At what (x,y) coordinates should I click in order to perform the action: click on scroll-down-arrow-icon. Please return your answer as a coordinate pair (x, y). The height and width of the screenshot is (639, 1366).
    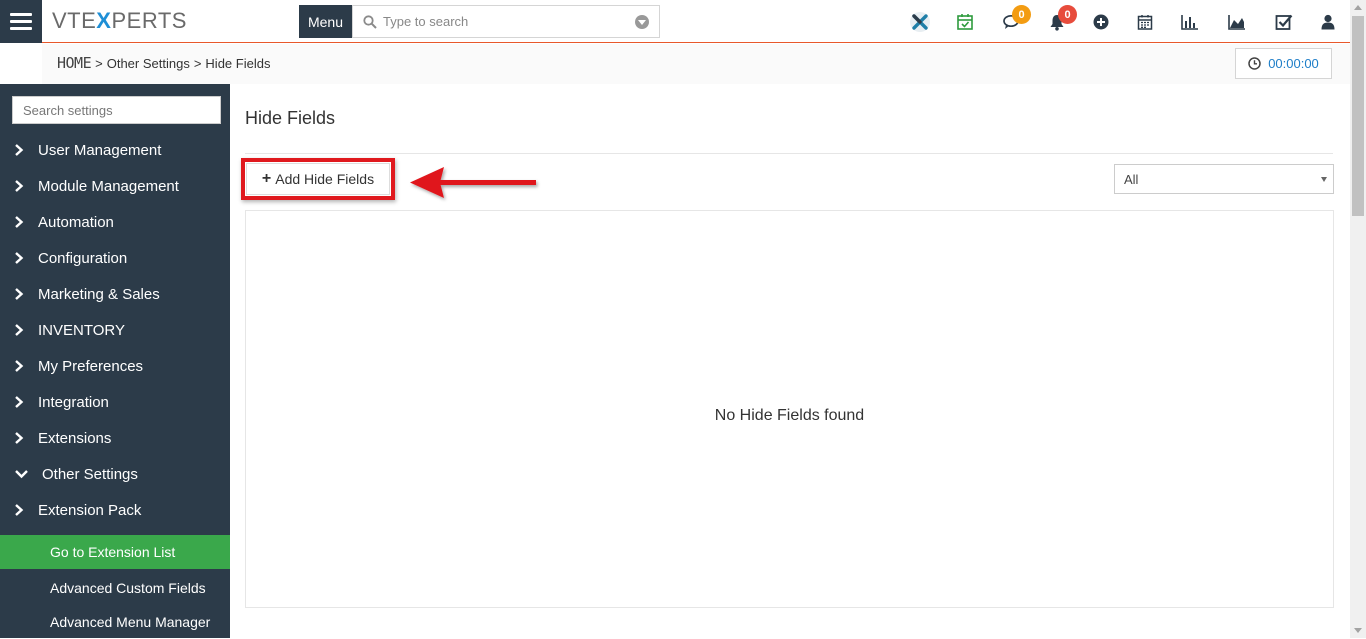
    Looking at the image, I should click on (1358, 630).